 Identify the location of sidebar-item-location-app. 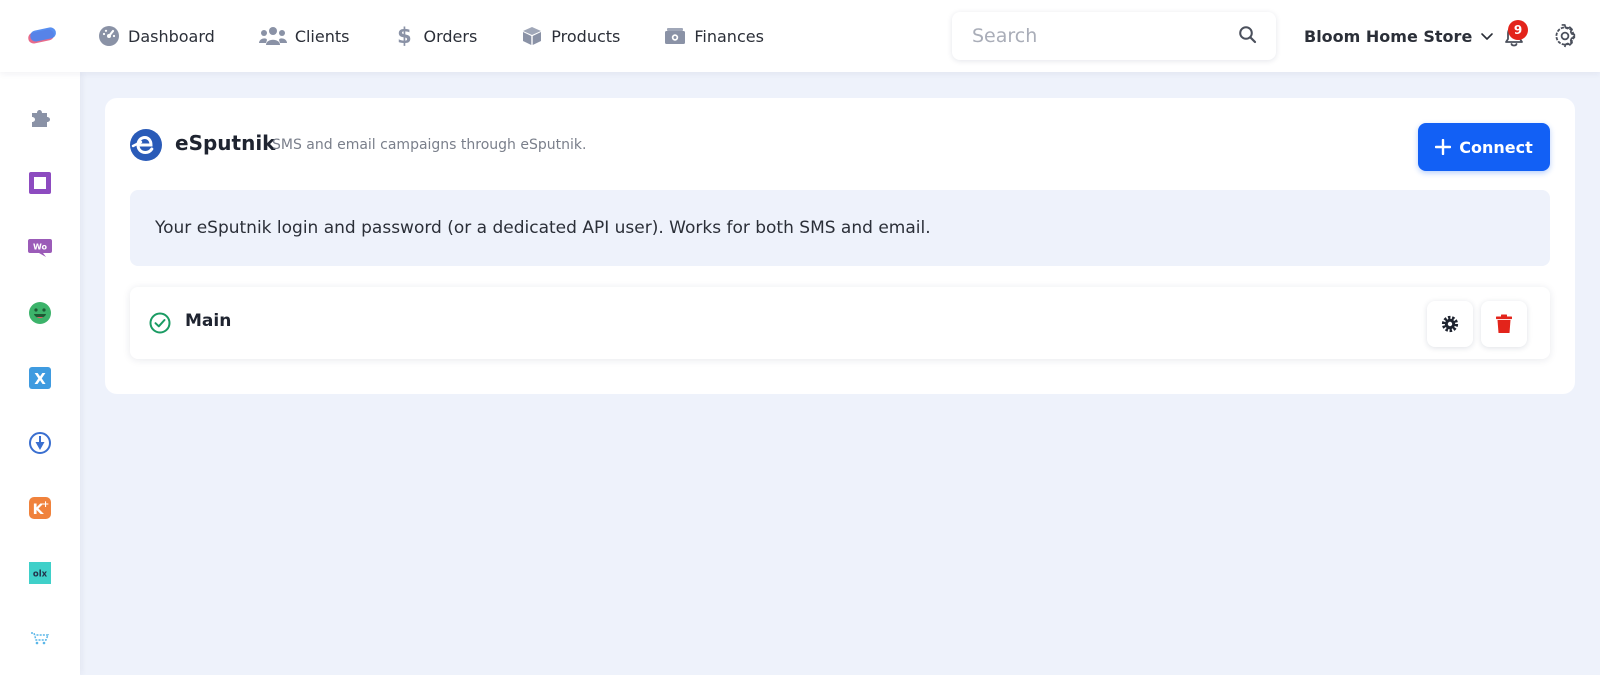
(40, 443).